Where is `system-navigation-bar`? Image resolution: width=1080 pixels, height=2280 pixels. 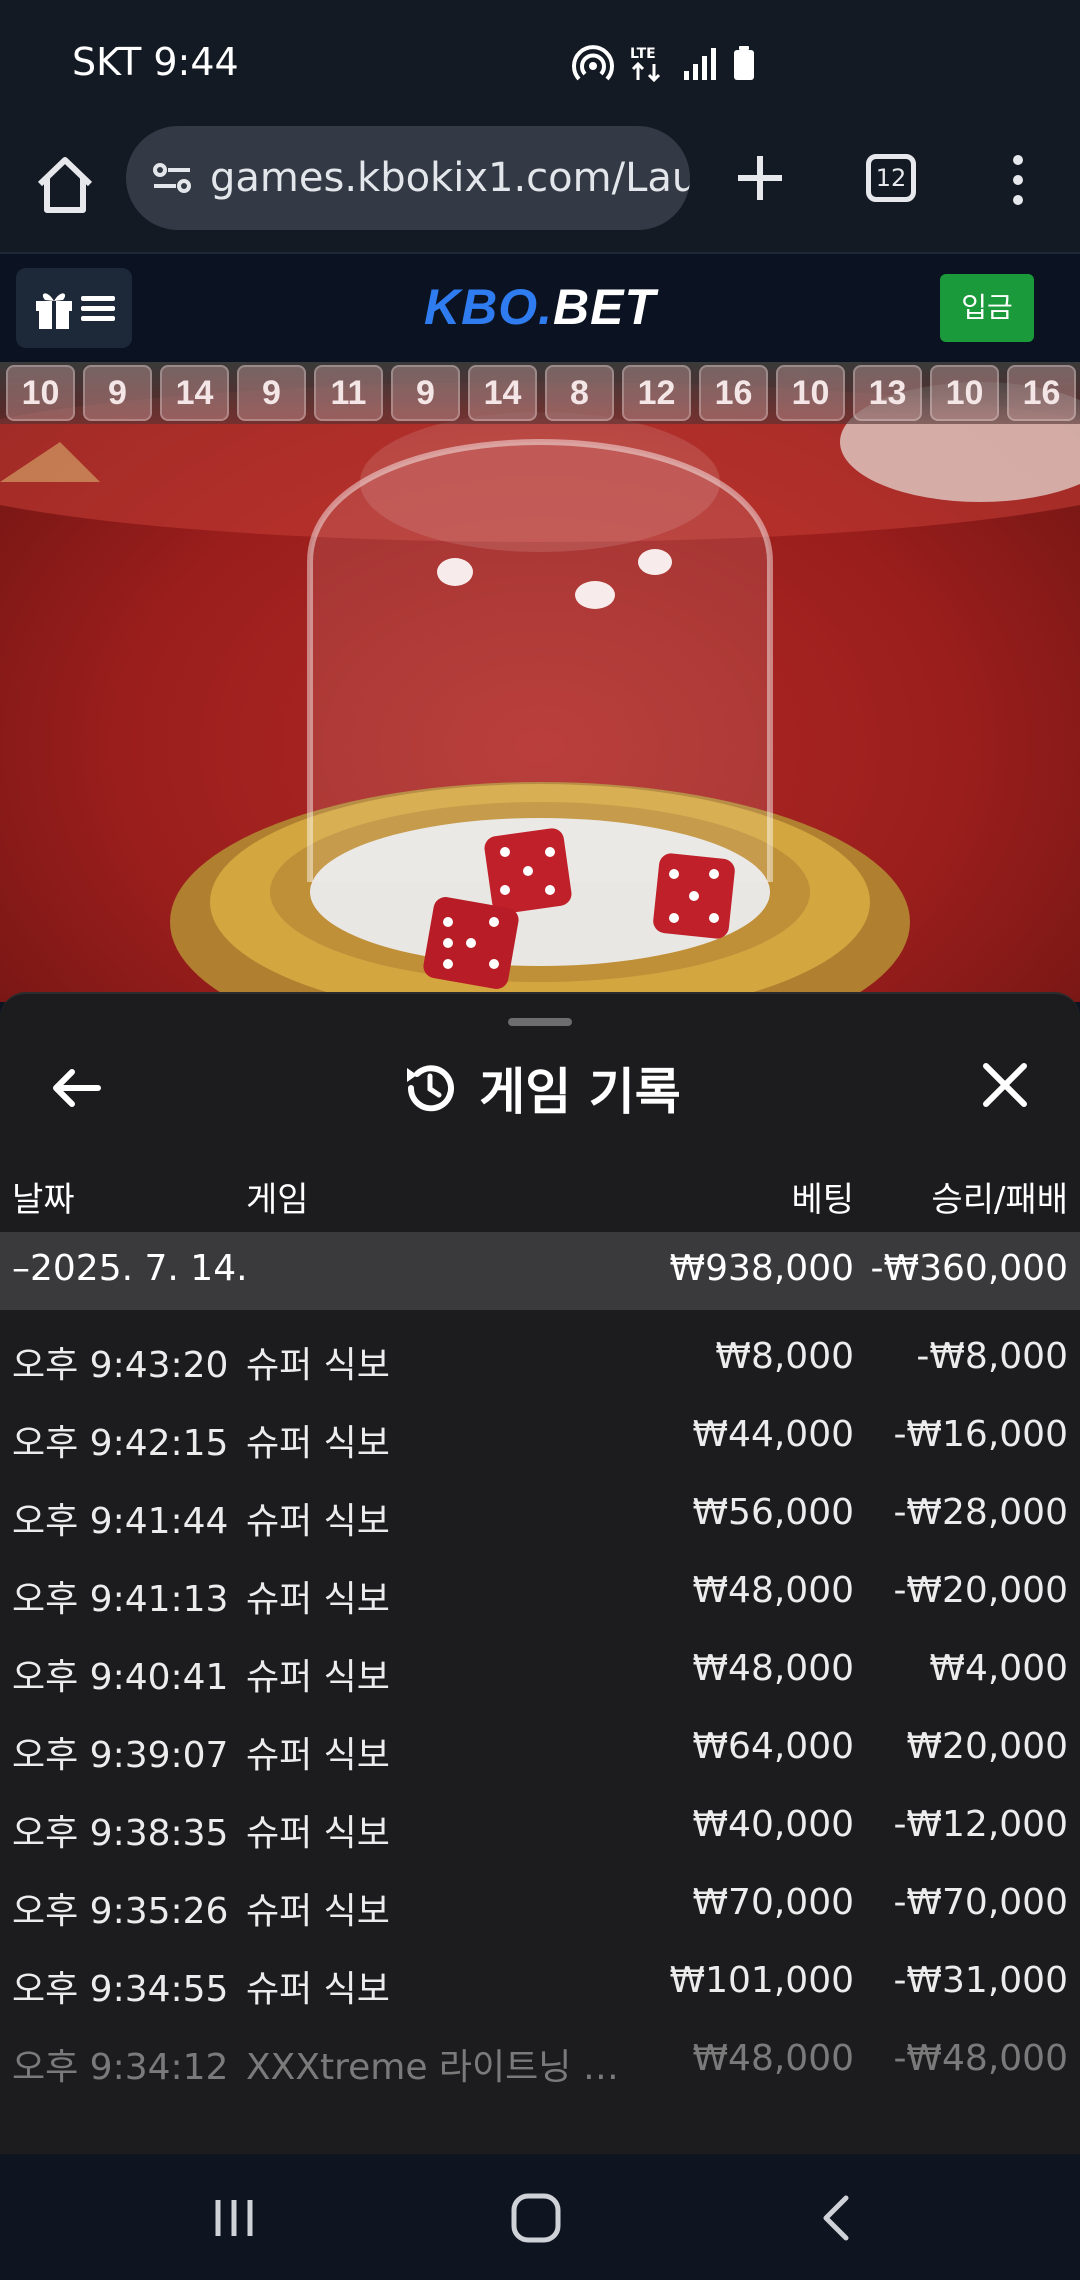 system-navigation-bar is located at coordinates (540, 2217).